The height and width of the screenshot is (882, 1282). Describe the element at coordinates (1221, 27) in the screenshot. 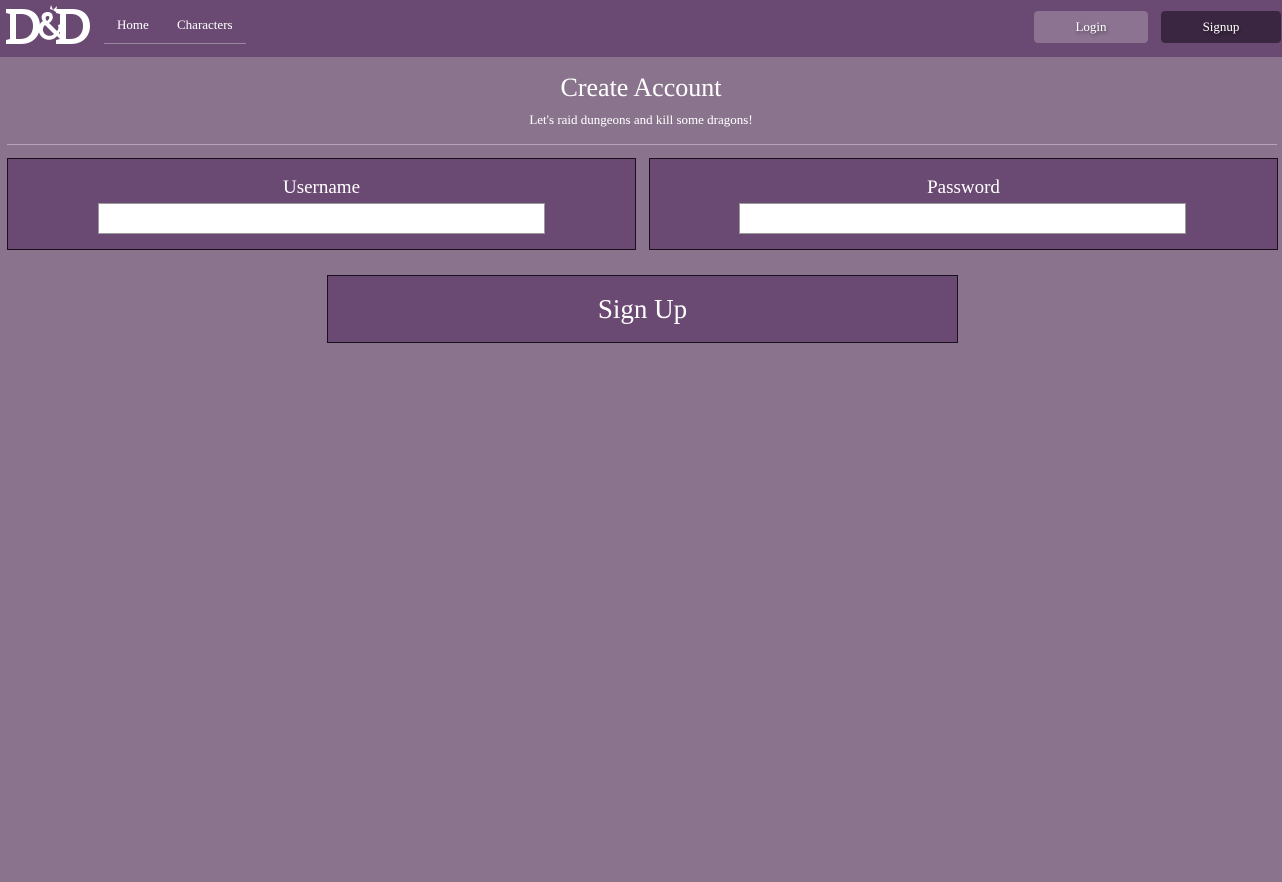

I see `signup-button: Signup` at that location.